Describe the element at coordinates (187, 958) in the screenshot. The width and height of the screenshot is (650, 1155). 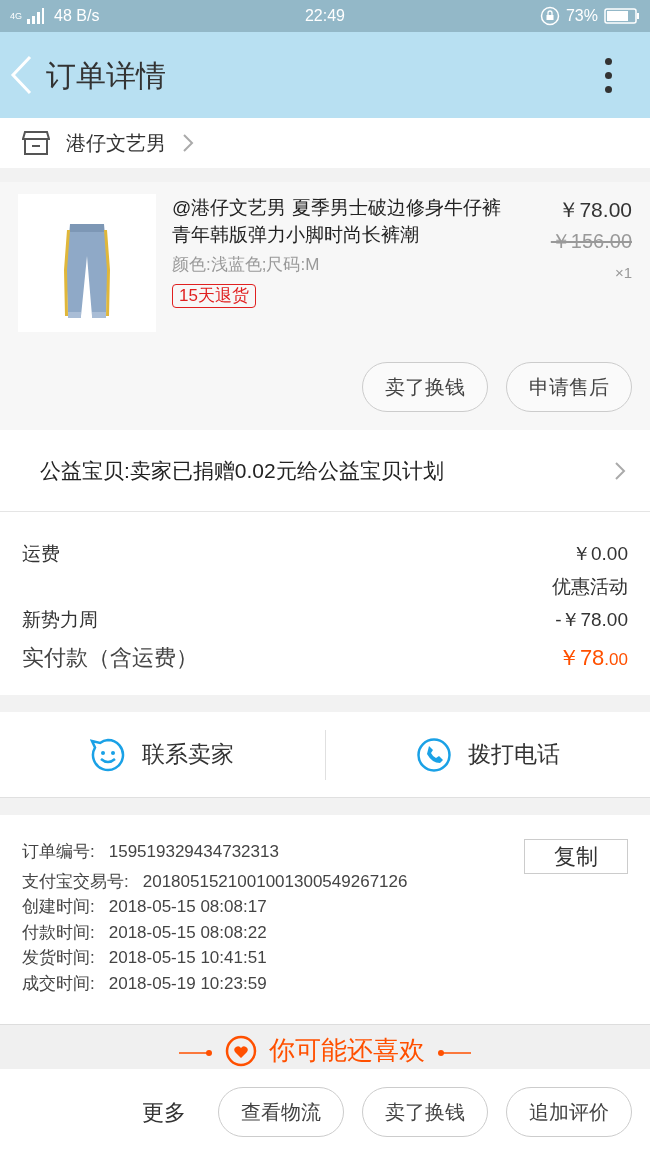
I see `info-value: 2018-05-15 10:41:51` at that location.